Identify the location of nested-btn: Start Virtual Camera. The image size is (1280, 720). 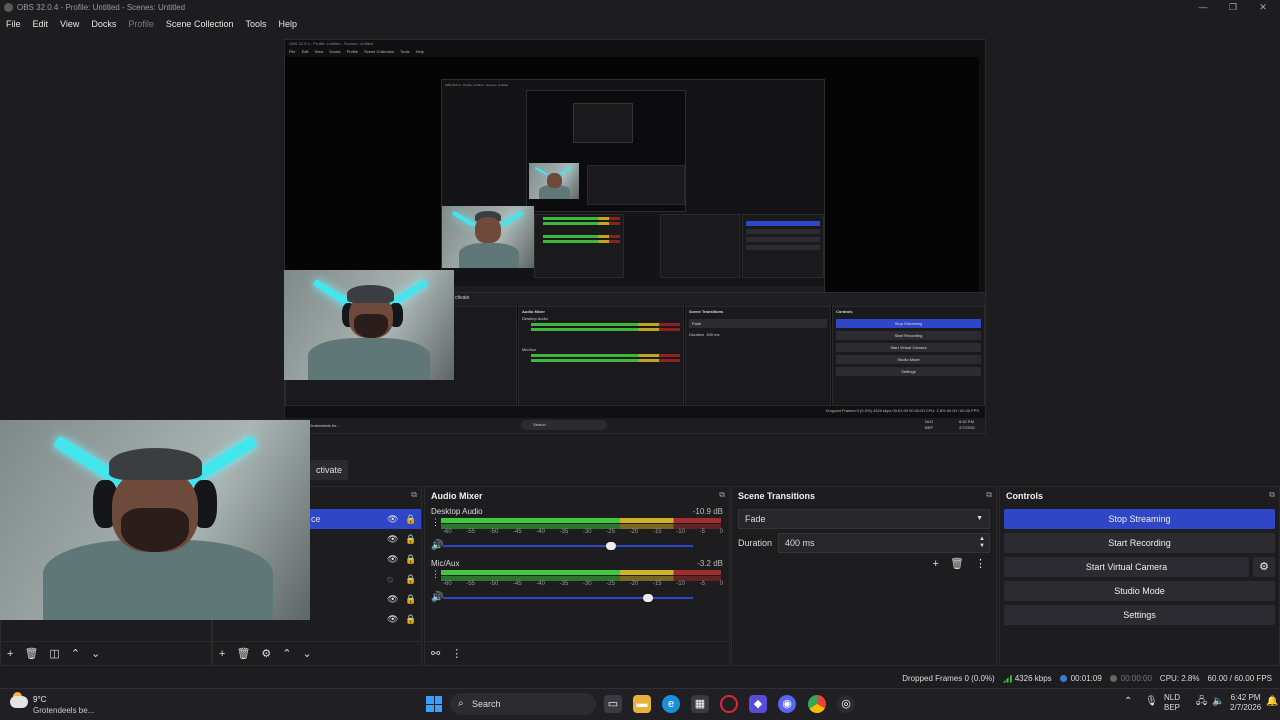
(908, 347).